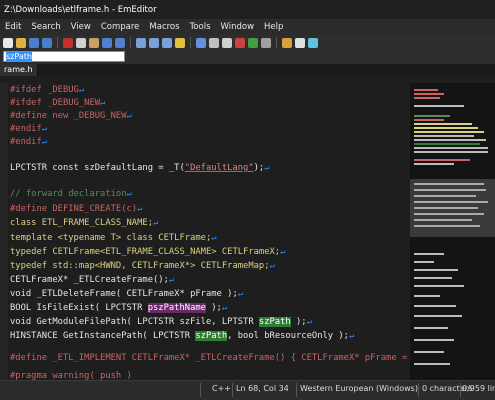 This screenshot has width=495, height=400. Describe the element at coordinates (120, 42) in the screenshot. I see `redo-icon` at that location.